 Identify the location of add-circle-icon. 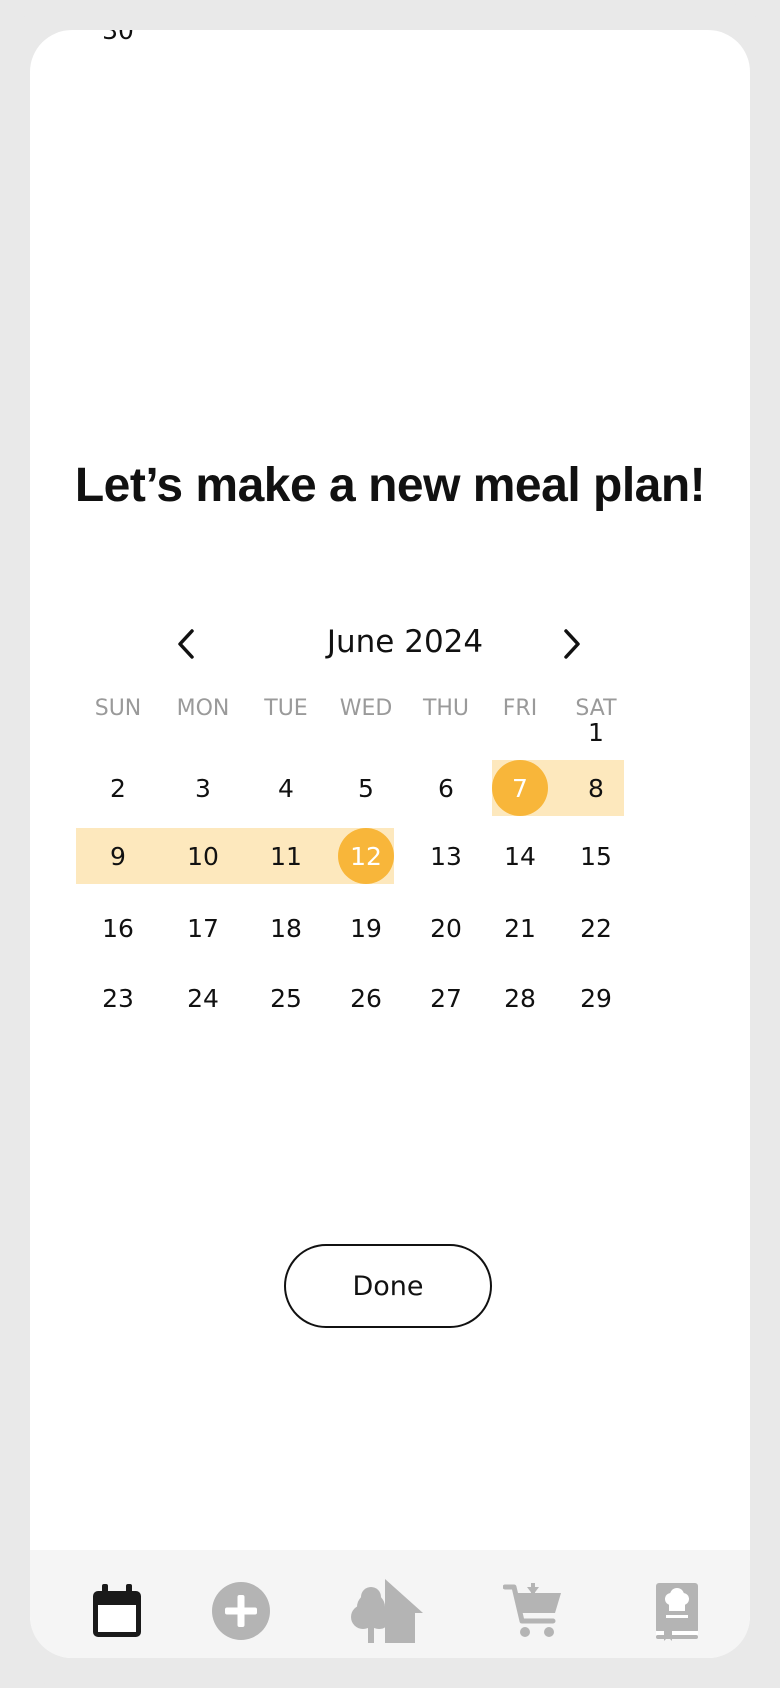
(241, 1611).